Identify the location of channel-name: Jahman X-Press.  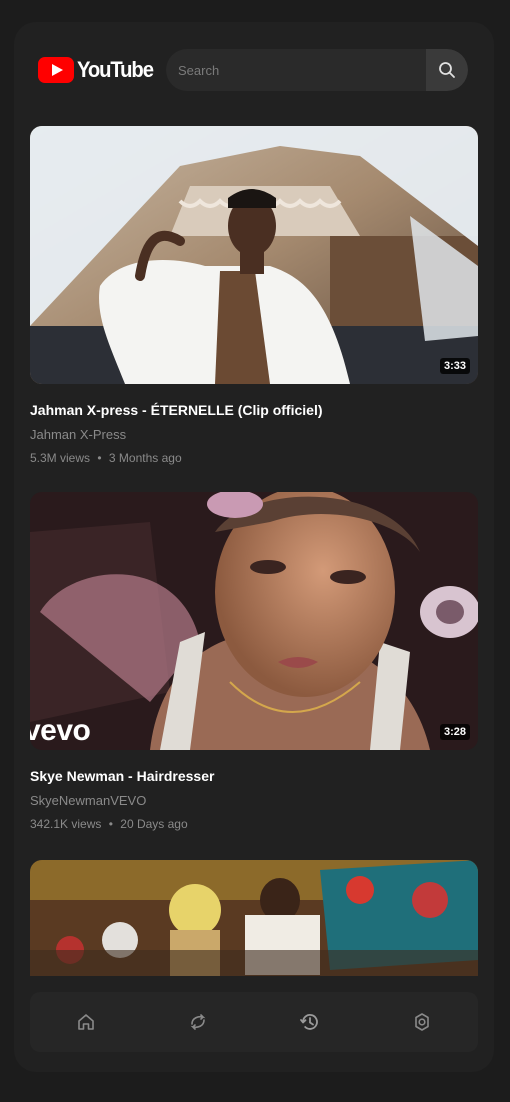
(254, 434).